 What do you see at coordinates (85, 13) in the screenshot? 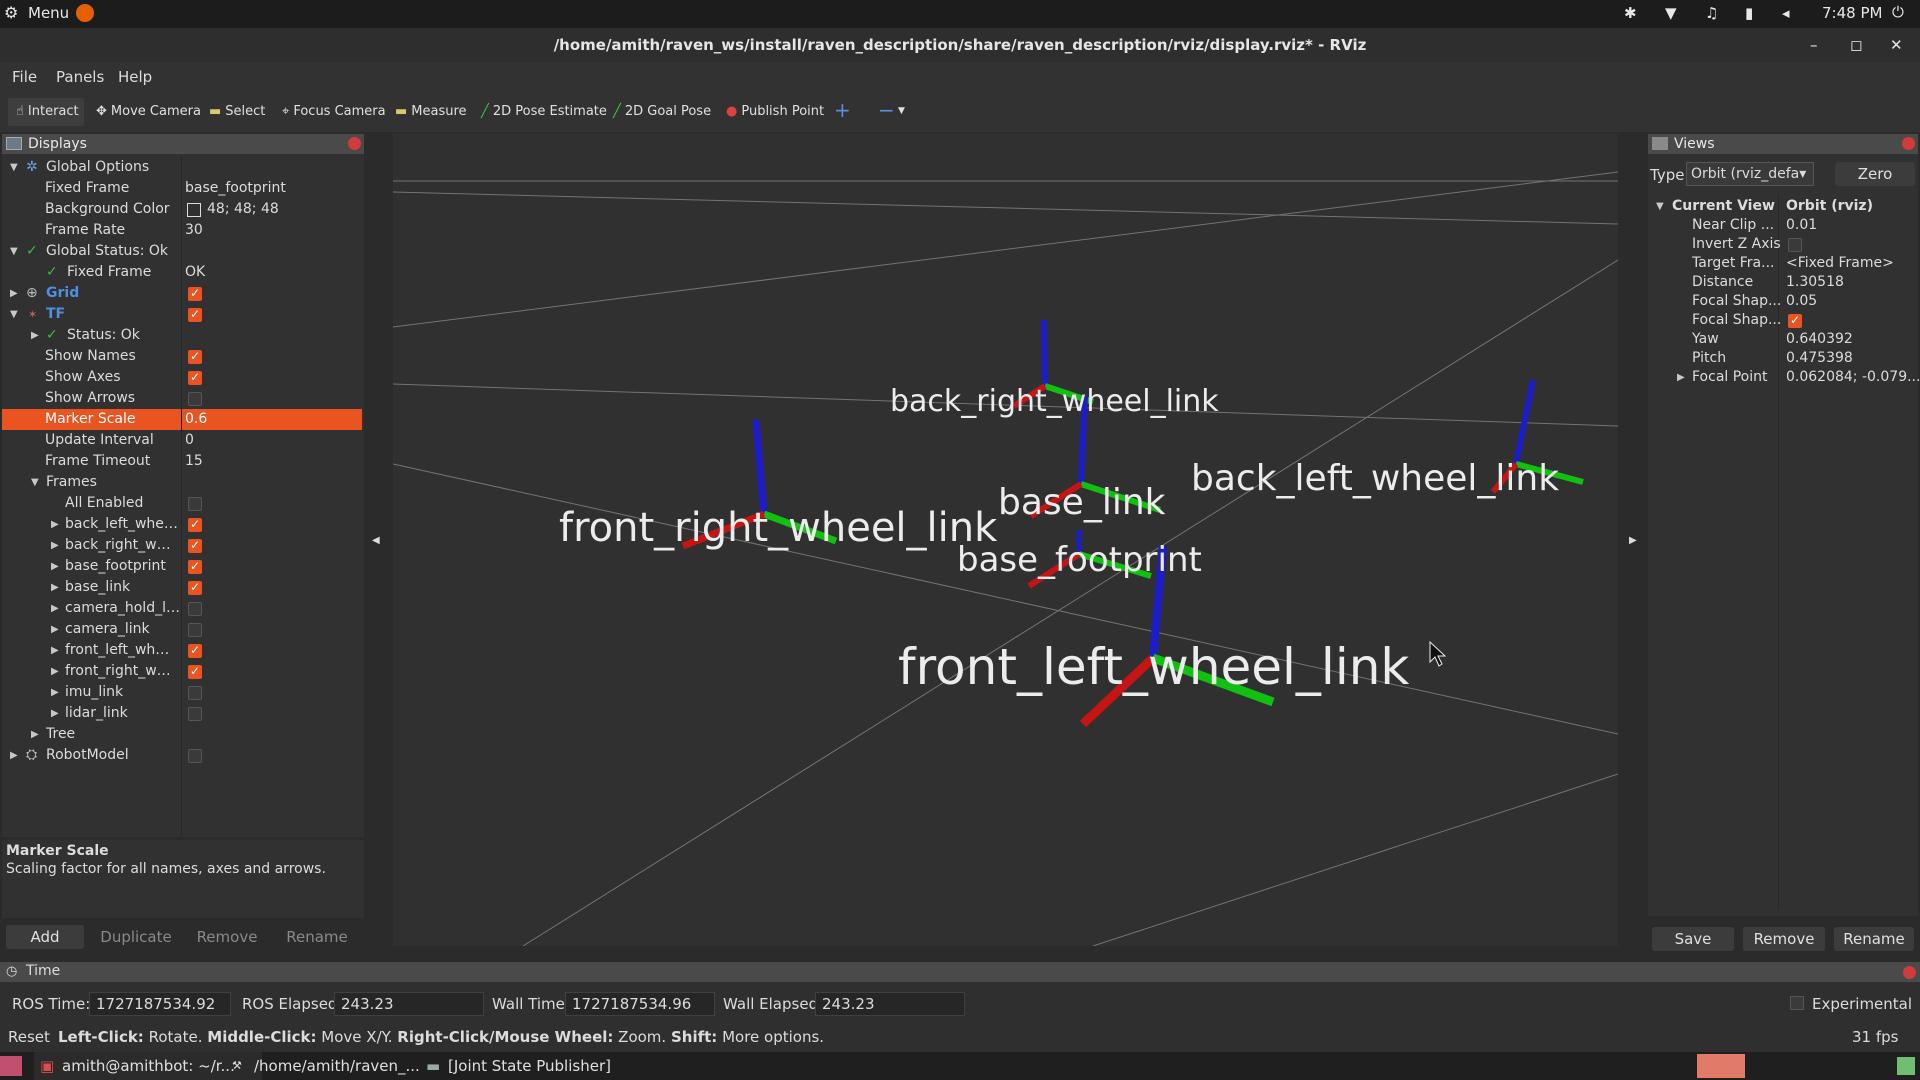
I see `firefox-icon` at bounding box center [85, 13].